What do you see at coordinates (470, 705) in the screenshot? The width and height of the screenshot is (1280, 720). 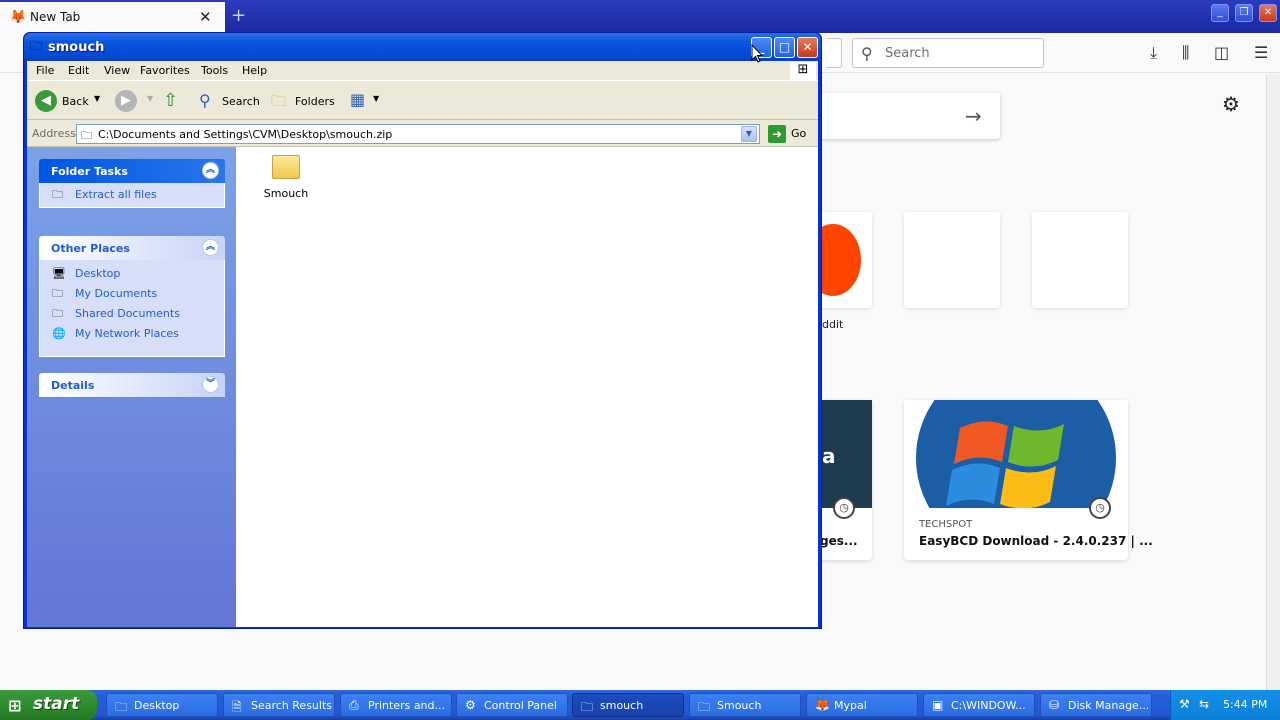 I see `control-panel-icon: ⚙` at bounding box center [470, 705].